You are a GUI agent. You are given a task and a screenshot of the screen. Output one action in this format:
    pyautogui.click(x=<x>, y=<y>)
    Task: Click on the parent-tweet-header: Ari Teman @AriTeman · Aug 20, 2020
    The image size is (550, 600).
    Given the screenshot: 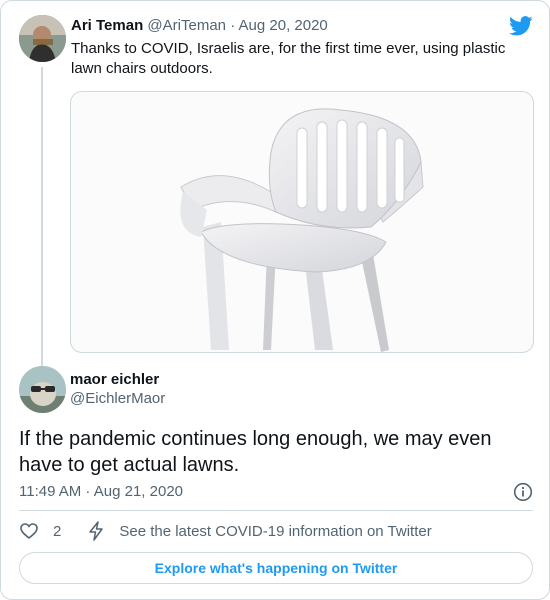 What is the action you would take?
    pyautogui.click(x=199, y=26)
    